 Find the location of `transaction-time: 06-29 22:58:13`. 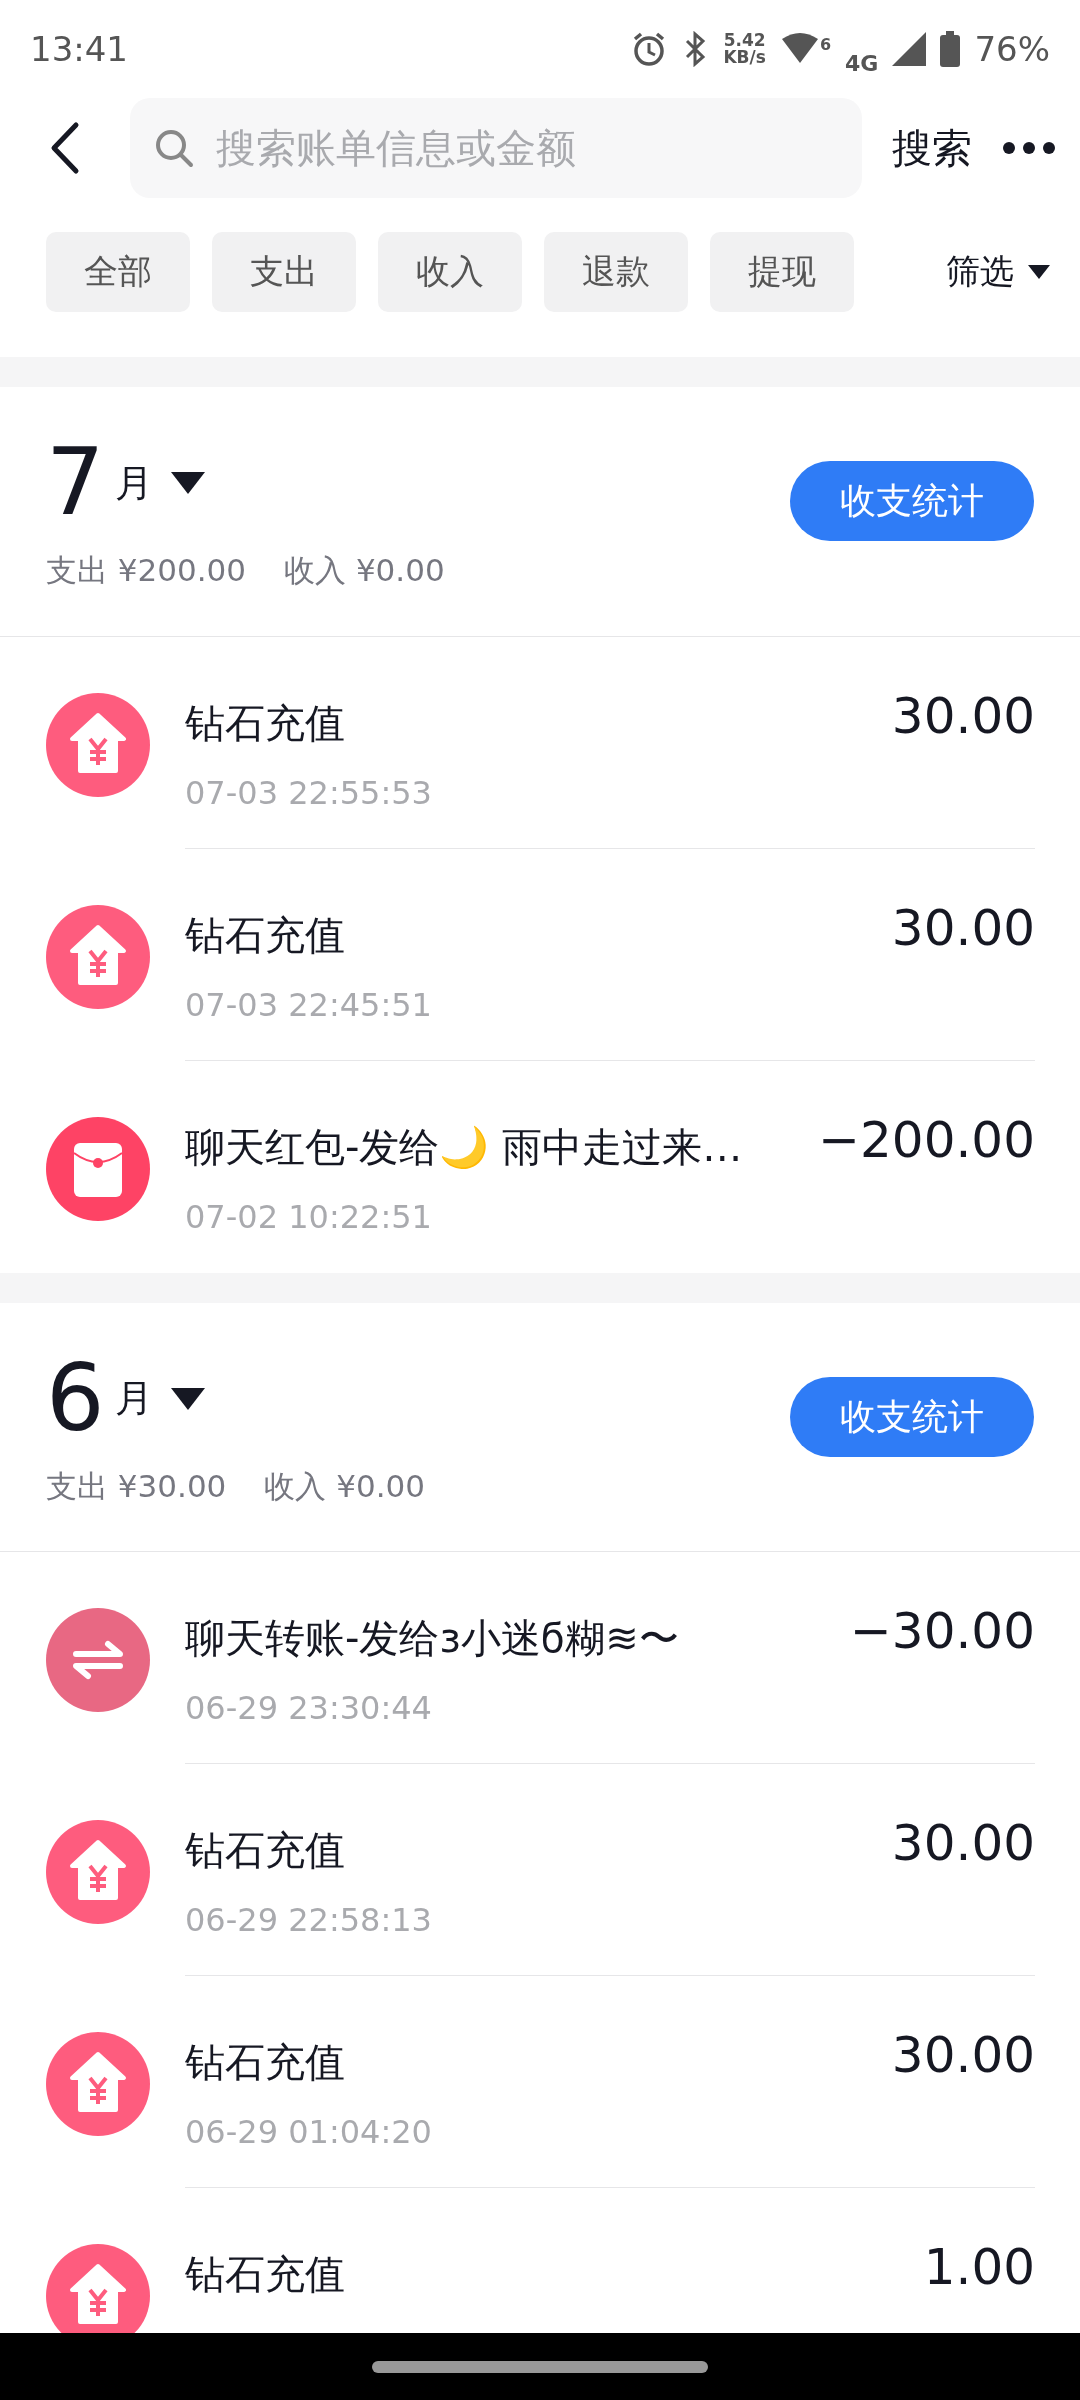

transaction-time: 06-29 22:58:13 is located at coordinates (308, 1921).